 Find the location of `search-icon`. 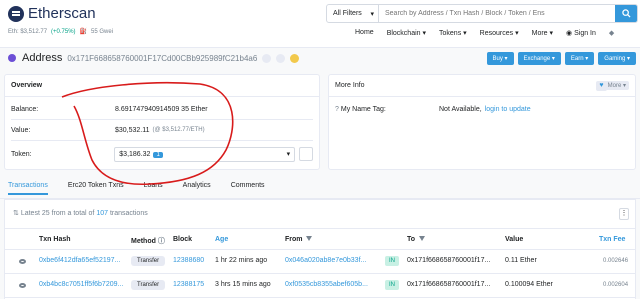

search-icon is located at coordinates (626, 13).